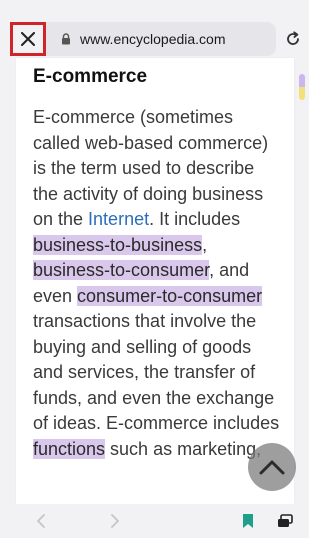  I want to click on address-bar: www.encyclopedia.com, so click(154, 31).